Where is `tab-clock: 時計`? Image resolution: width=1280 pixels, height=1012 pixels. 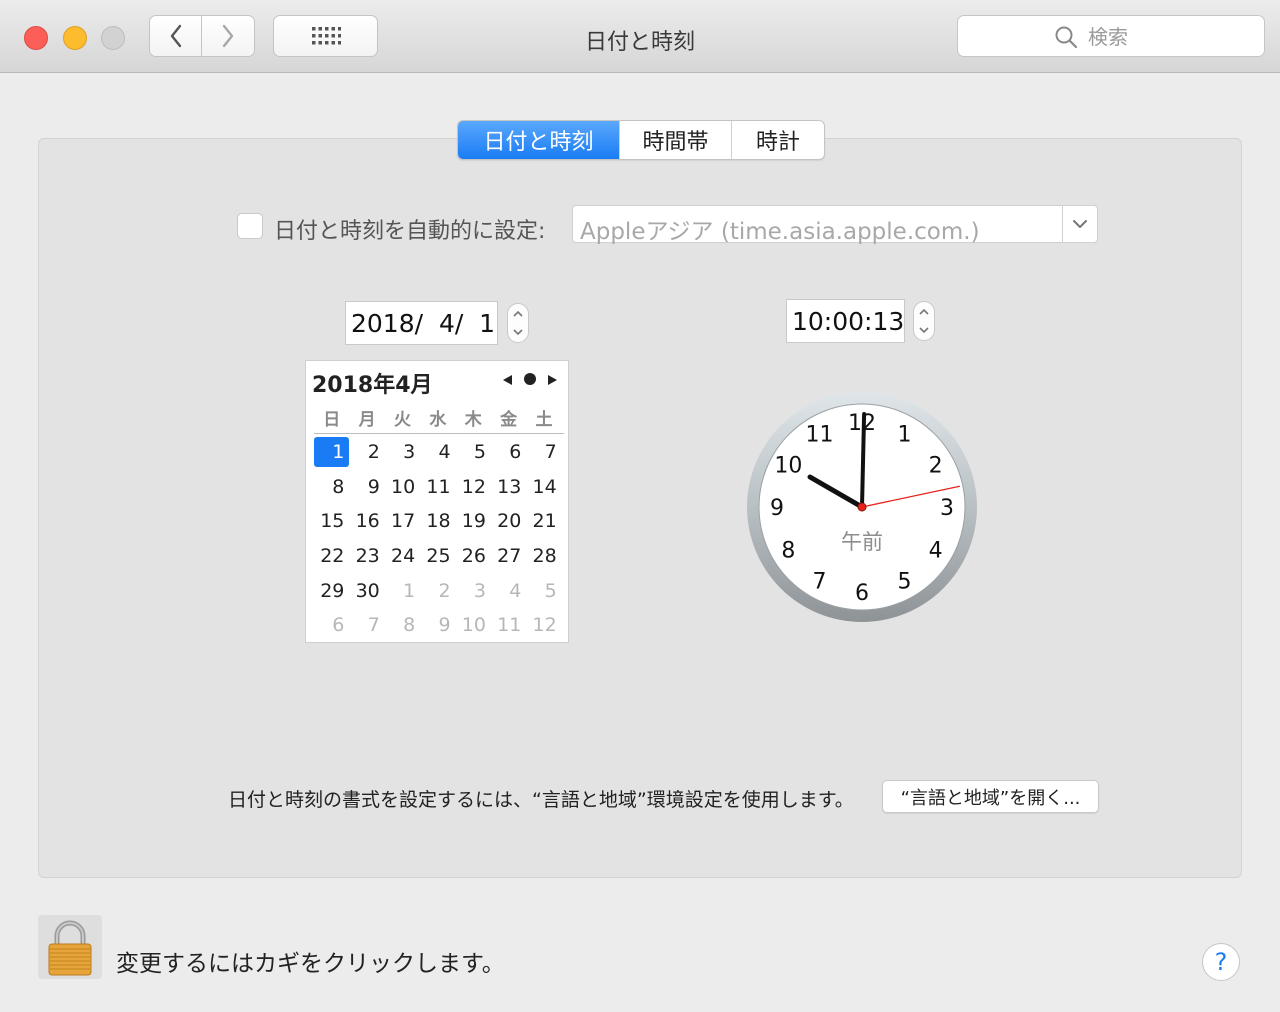 tab-clock: 時計 is located at coordinates (778, 140).